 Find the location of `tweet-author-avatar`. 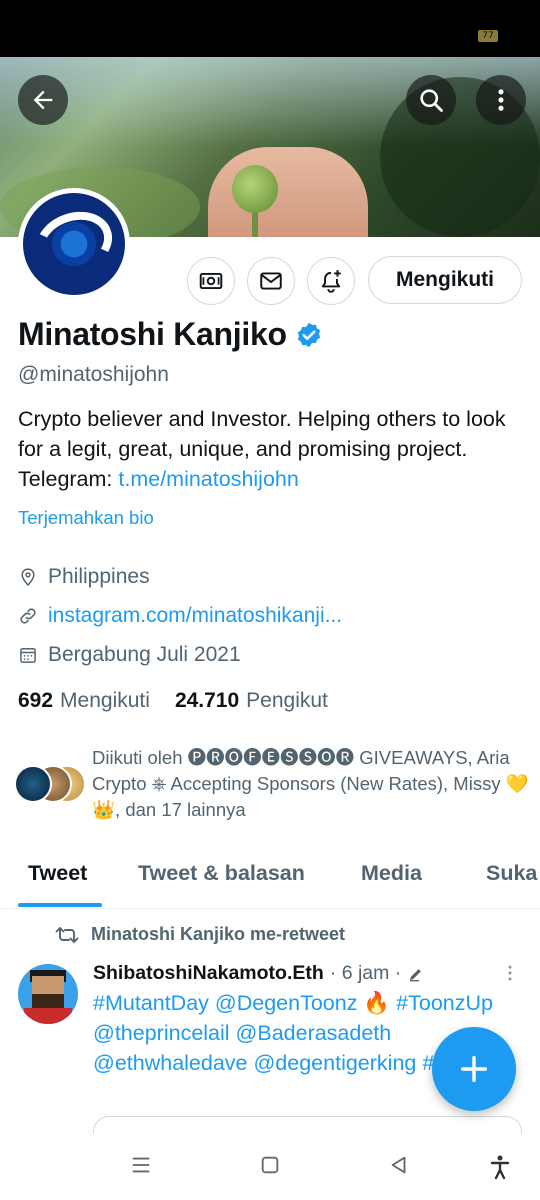

tweet-author-avatar is located at coordinates (48, 994).